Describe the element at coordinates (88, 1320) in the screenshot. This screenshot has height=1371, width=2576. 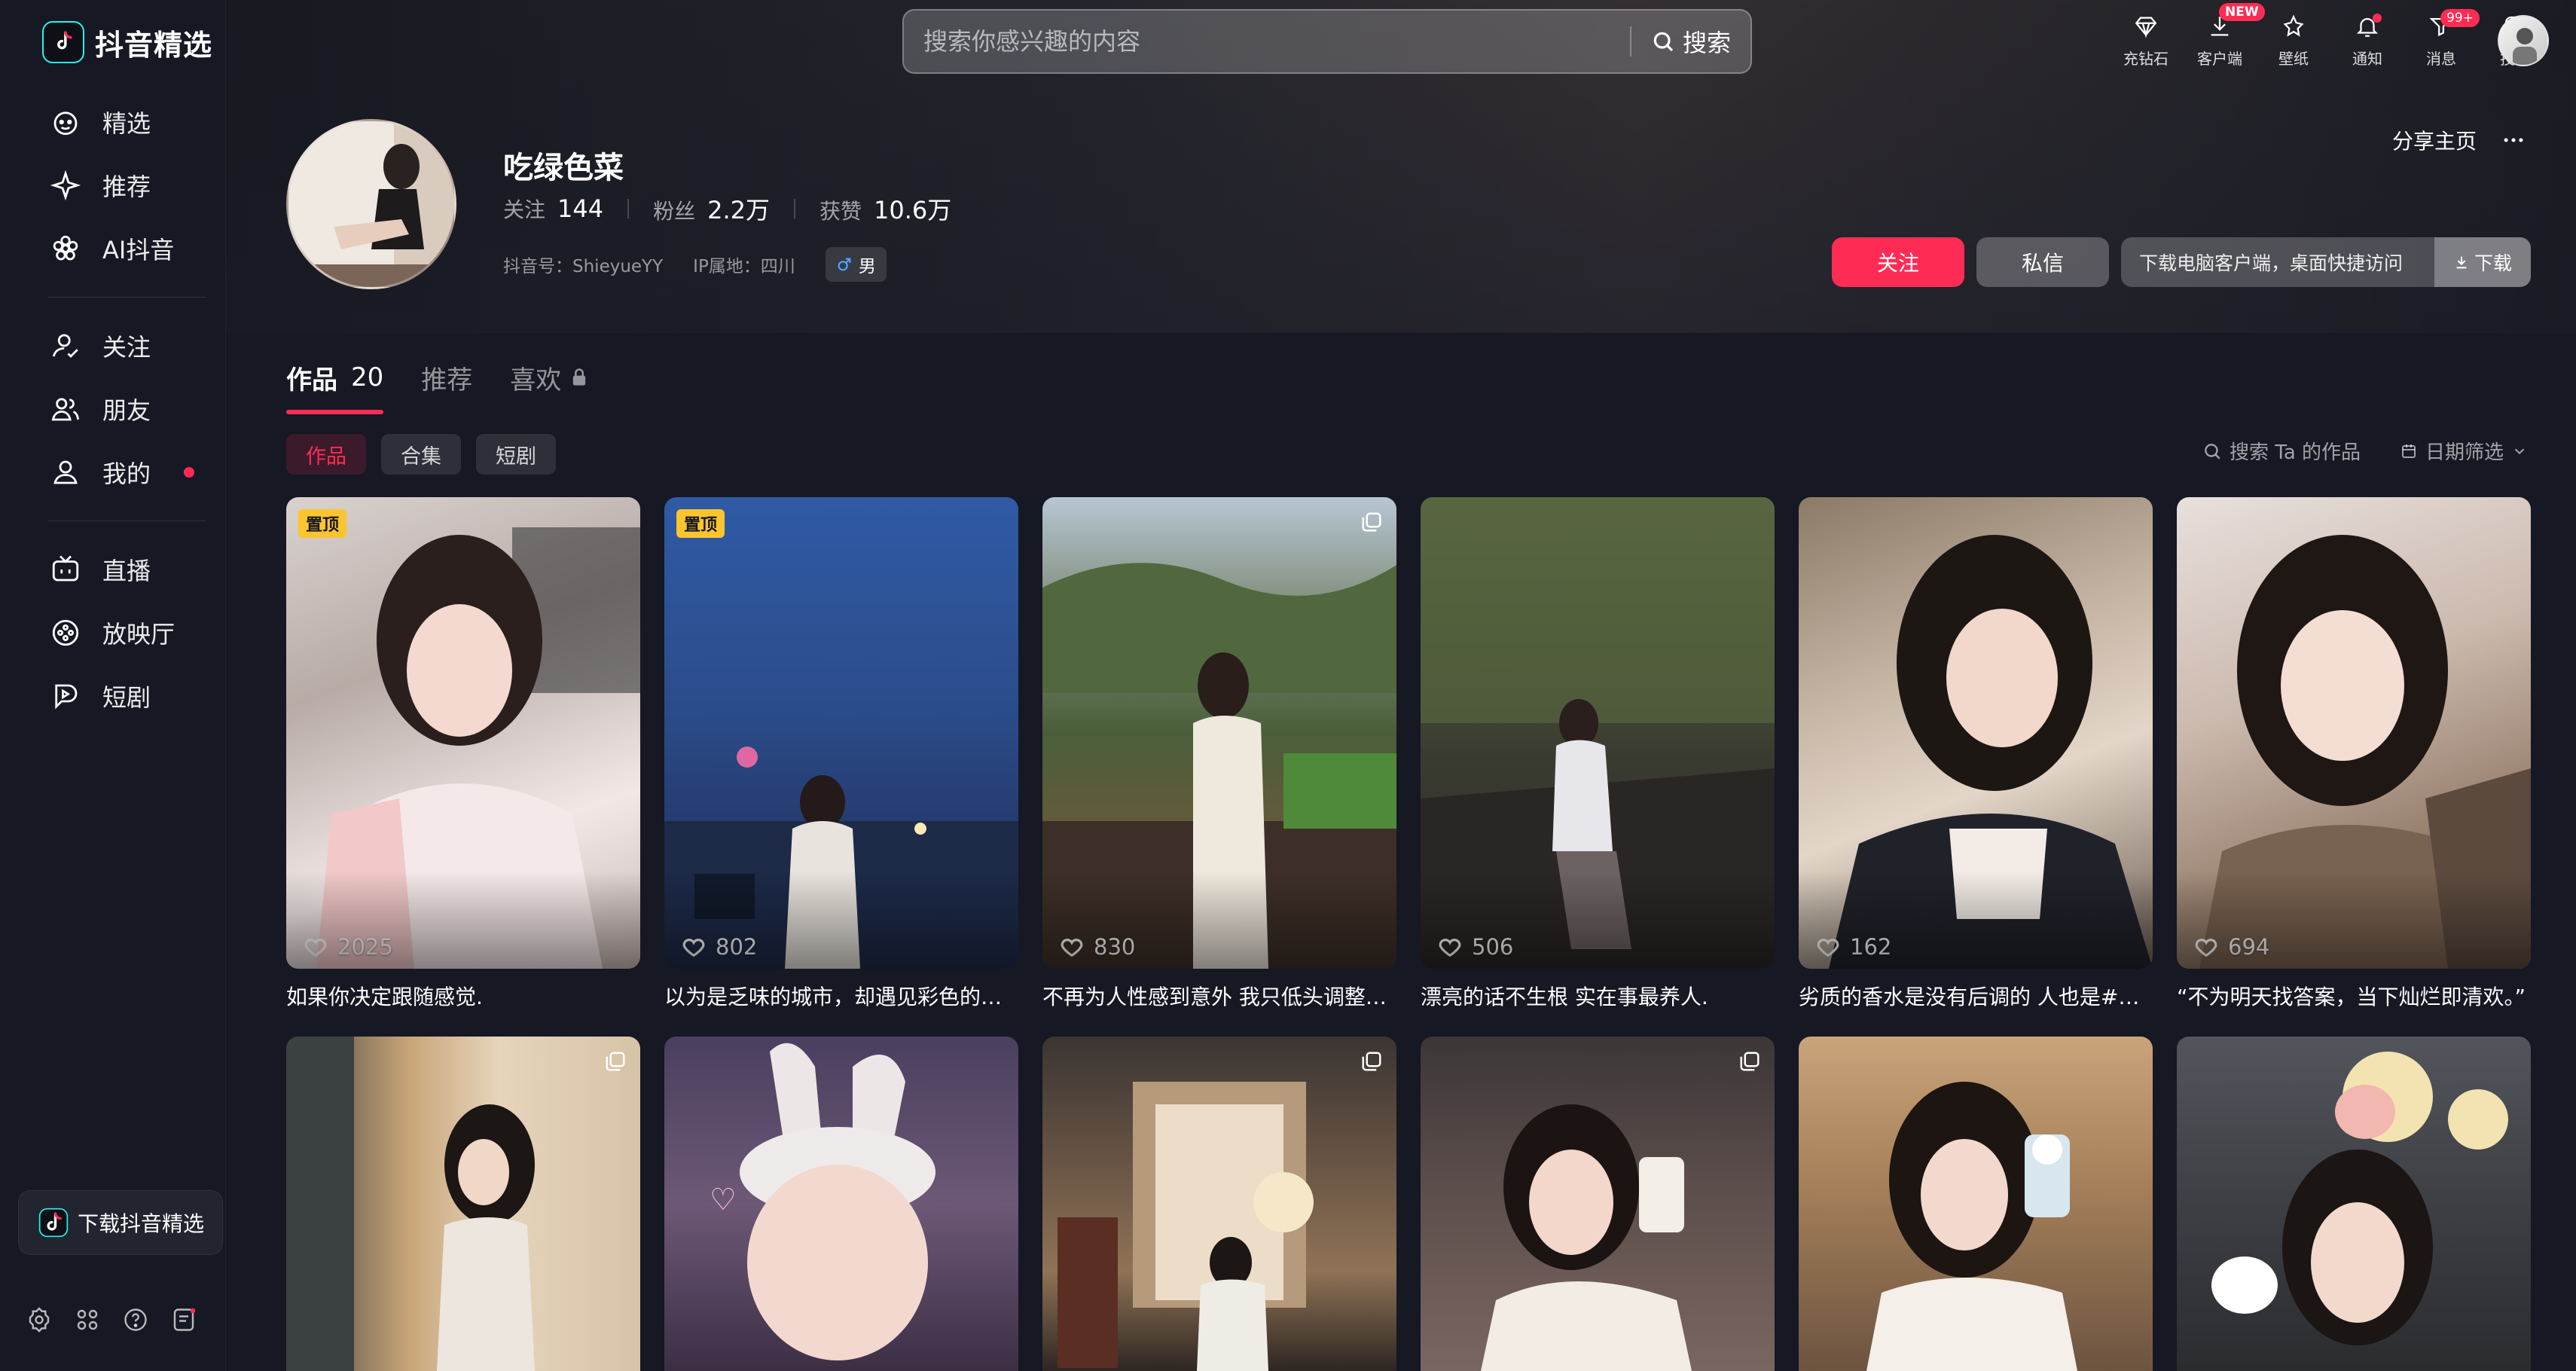
I see `apps-icon` at that location.